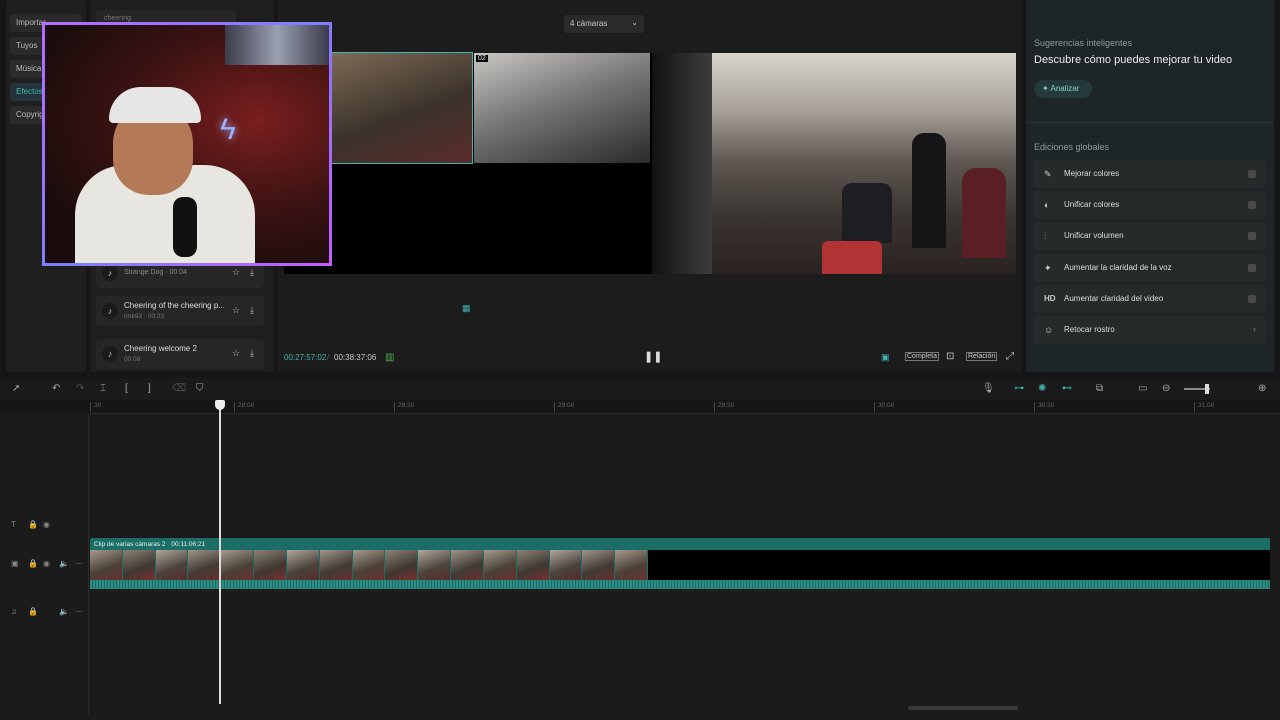 The image size is (1280, 720). What do you see at coordinates (200, 388) in the screenshot?
I see `marker-icon: ⛉` at bounding box center [200, 388].